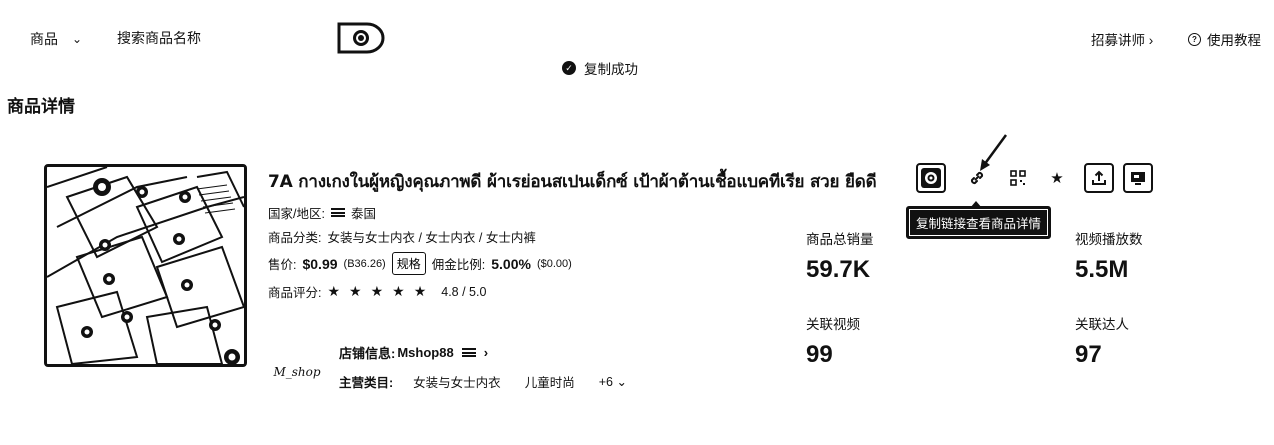  What do you see at coordinates (145, 265) in the screenshot?
I see `product-image` at bounding box center [145, 265].